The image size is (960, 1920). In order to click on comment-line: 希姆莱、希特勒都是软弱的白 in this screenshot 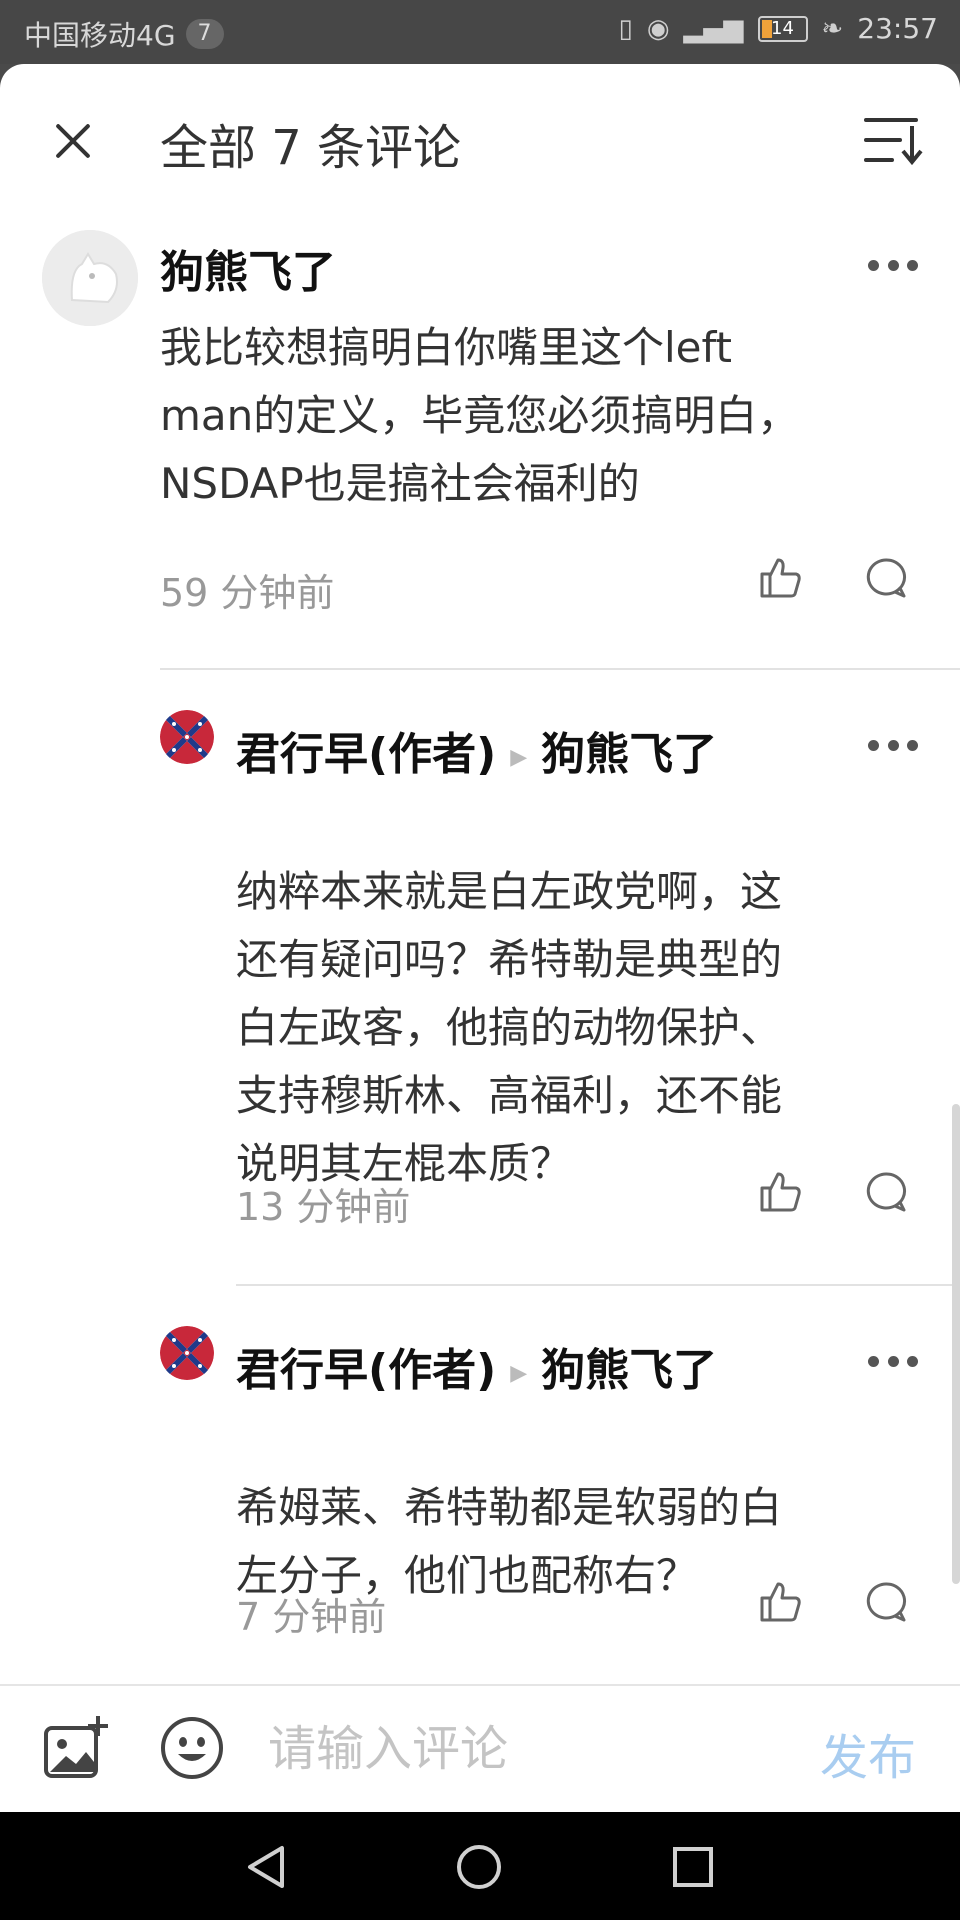, I will do `click(509, 1507)`.